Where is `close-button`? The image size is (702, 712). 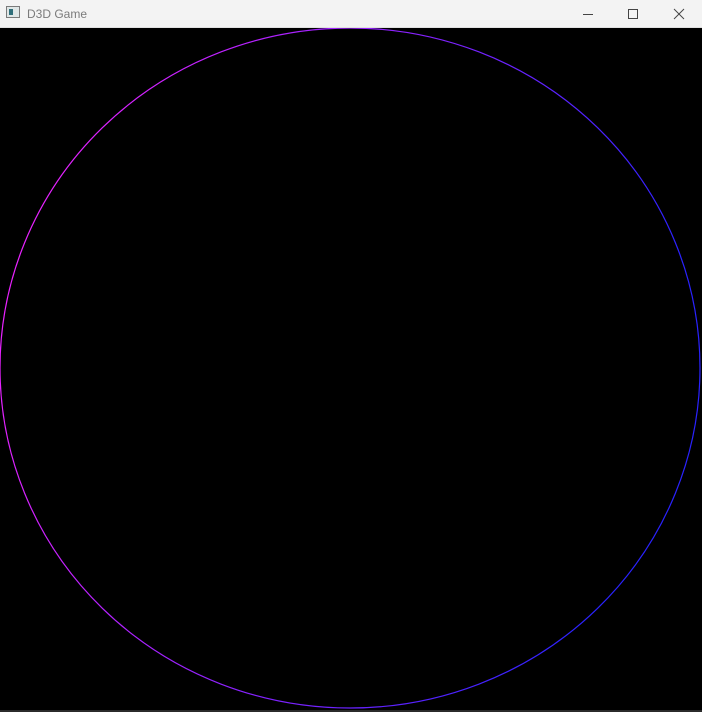
close-button is located at coordinates (679, 13).